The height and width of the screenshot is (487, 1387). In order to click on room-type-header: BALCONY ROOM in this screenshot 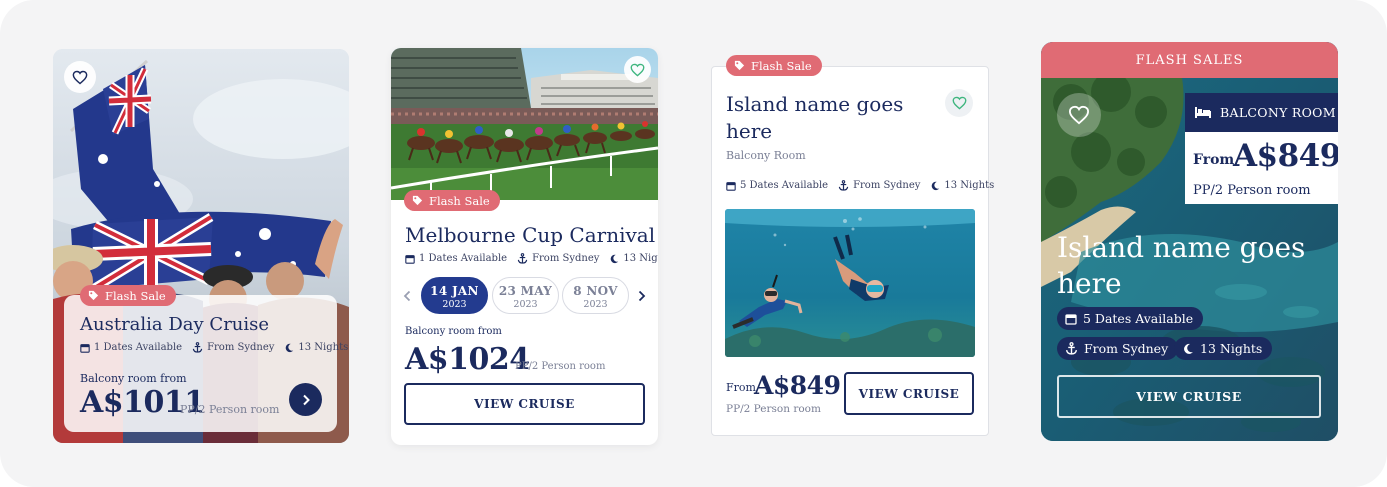, I will do `click(1261, 112)`.